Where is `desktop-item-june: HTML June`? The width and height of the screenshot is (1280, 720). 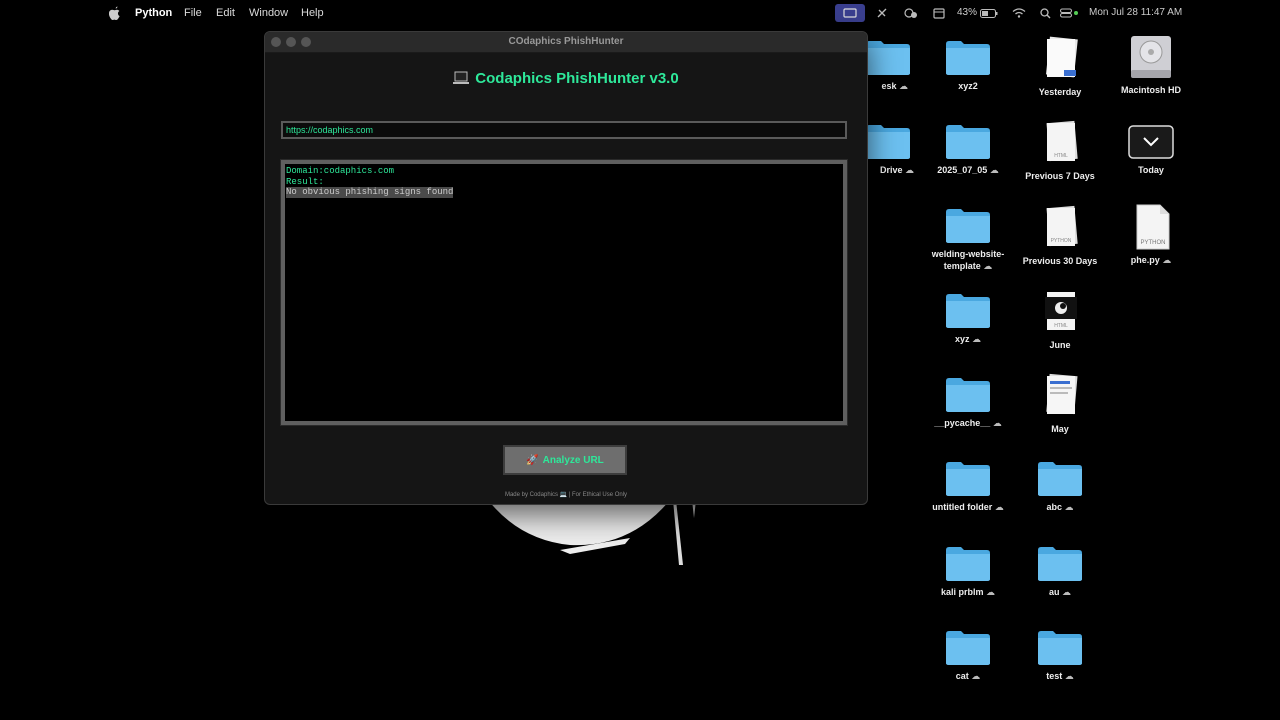 desktop-item-june: HTML June is located at coordinates (1060, 320).